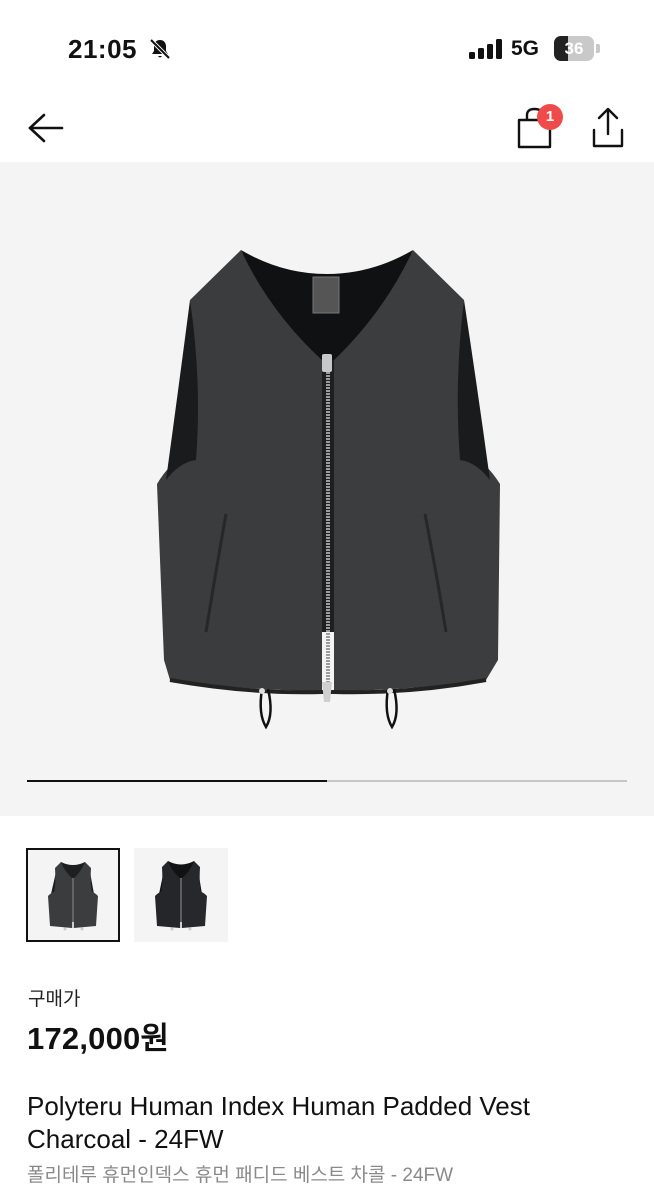  What do you see at coordinates (574, 48) in the screenshot?
I see `battery-level: 36` at bounding box center [574, 48].